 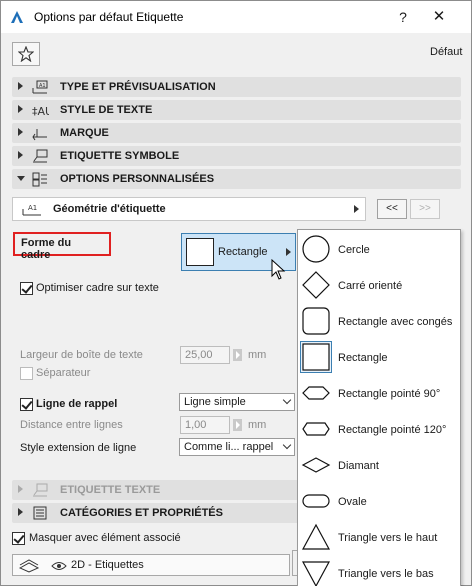 What do you see at coordinates (392, 430) in the screenshot?
I see `menu-item-label: Rectangle pointé 120°` at bounding box center [392, 430].